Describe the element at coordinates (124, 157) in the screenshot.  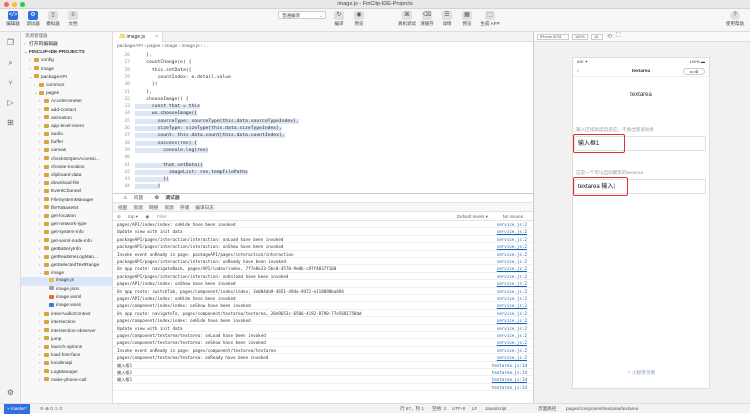
I see `code-line: 40` at that location.